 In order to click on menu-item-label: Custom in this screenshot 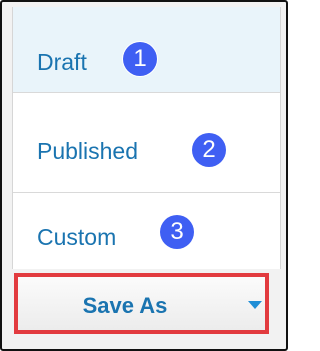, I will do `click(77, 237)`.